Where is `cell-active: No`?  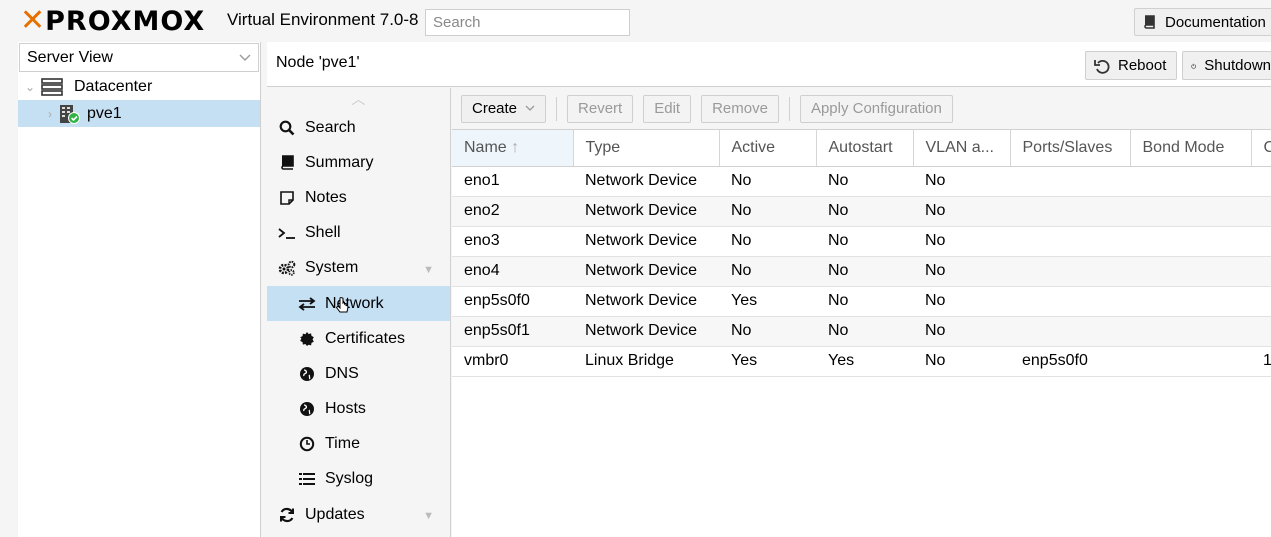 cell-active: No is located at coordinates (767, 181).